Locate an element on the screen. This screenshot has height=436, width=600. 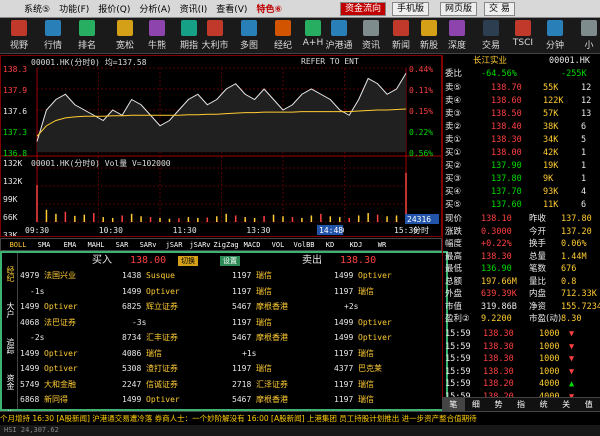
toolbar-button-18: 小 is located at coordinates (587, 36).